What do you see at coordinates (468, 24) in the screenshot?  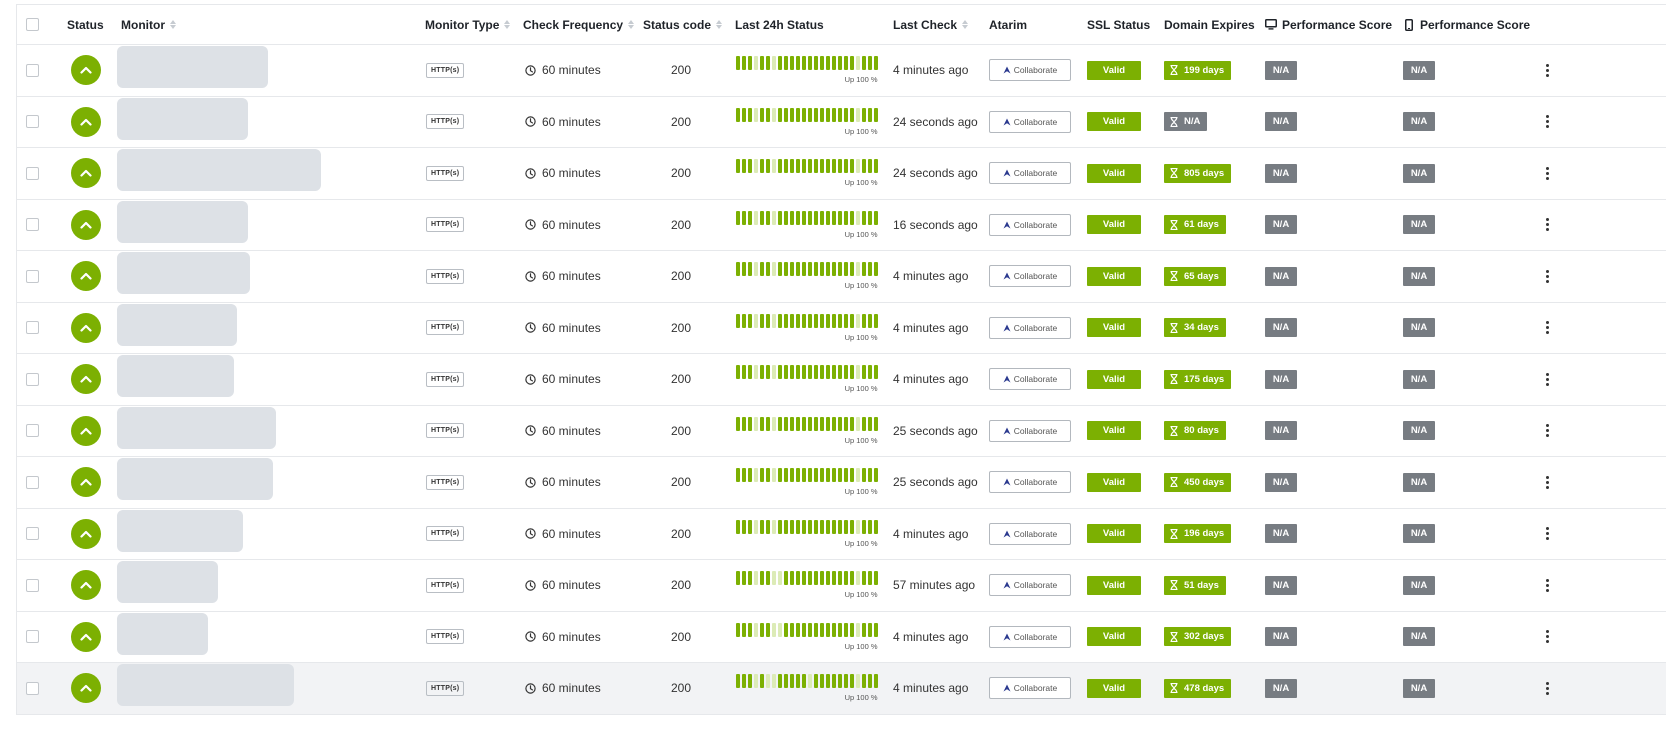 I see `header-monitor-type: Monitor Type` at bounding box center [468, 24].